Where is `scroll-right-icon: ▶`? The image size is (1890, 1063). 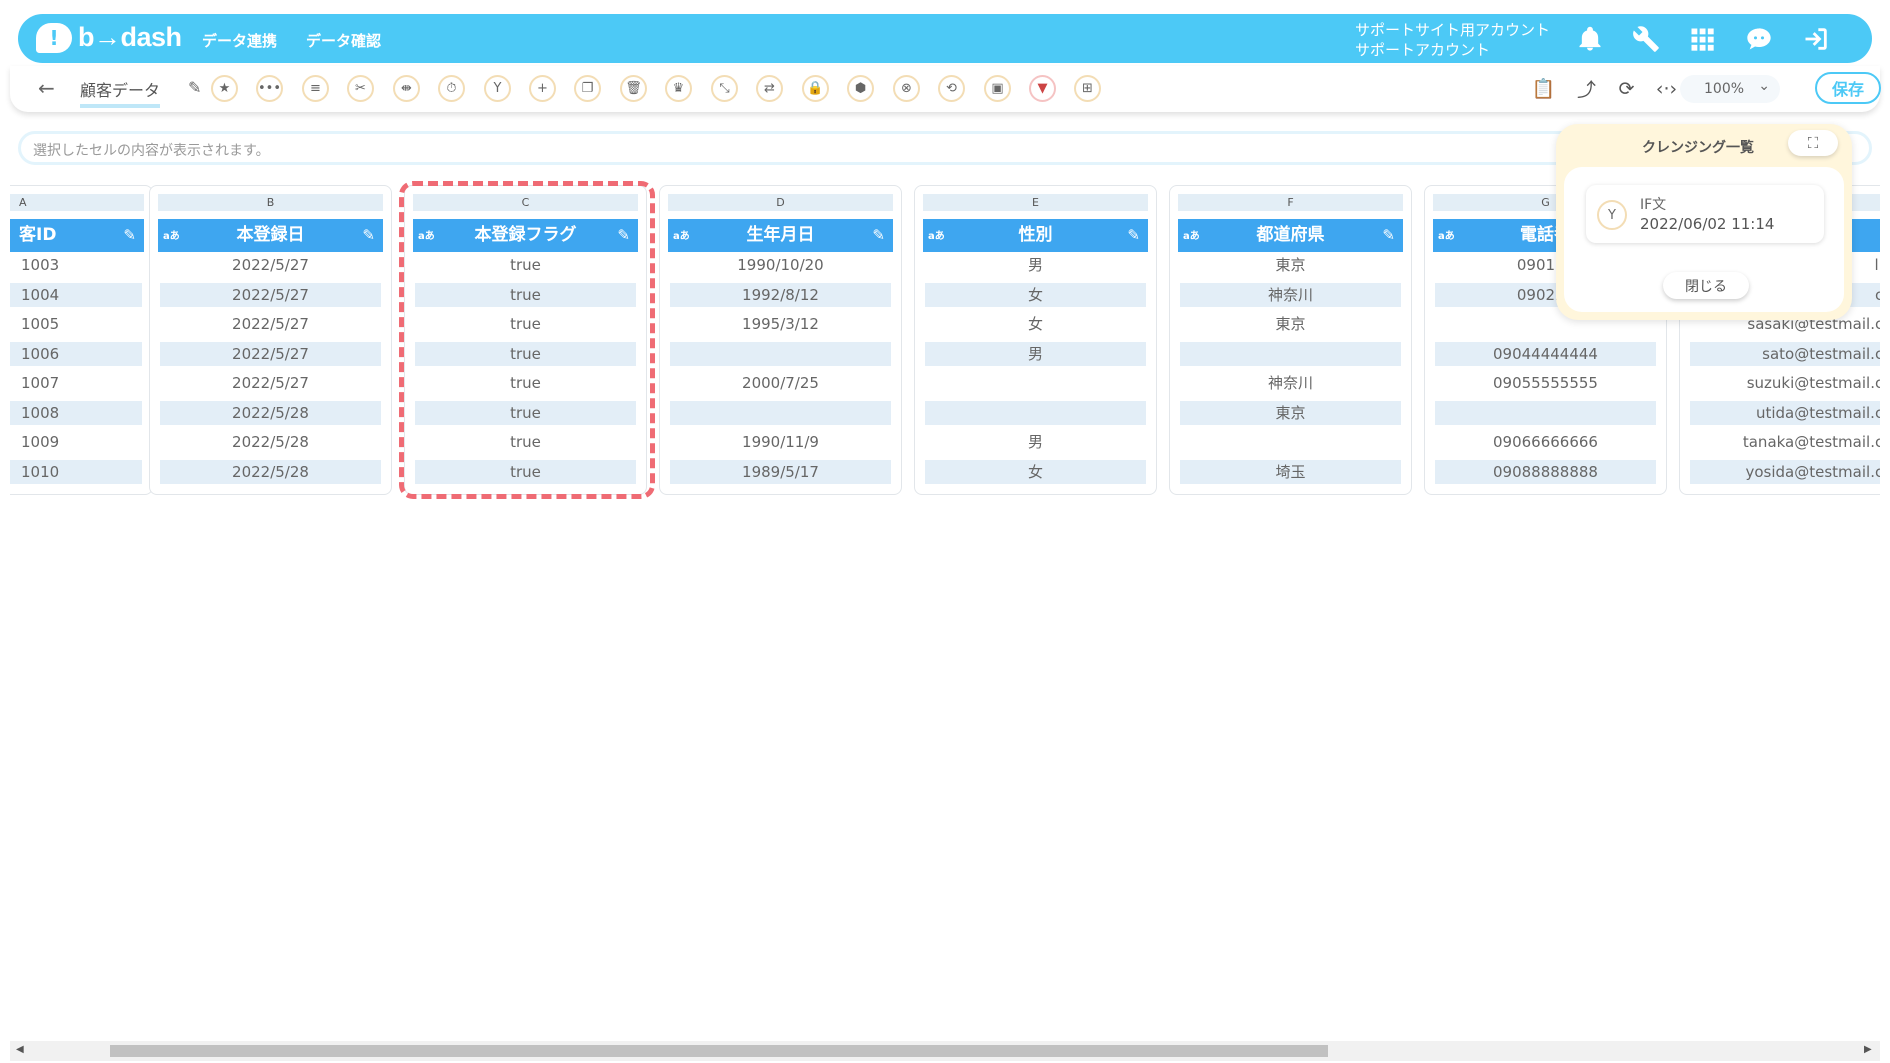
scroll-right-icon: ▶ is located at coordinates (1868, 1049).